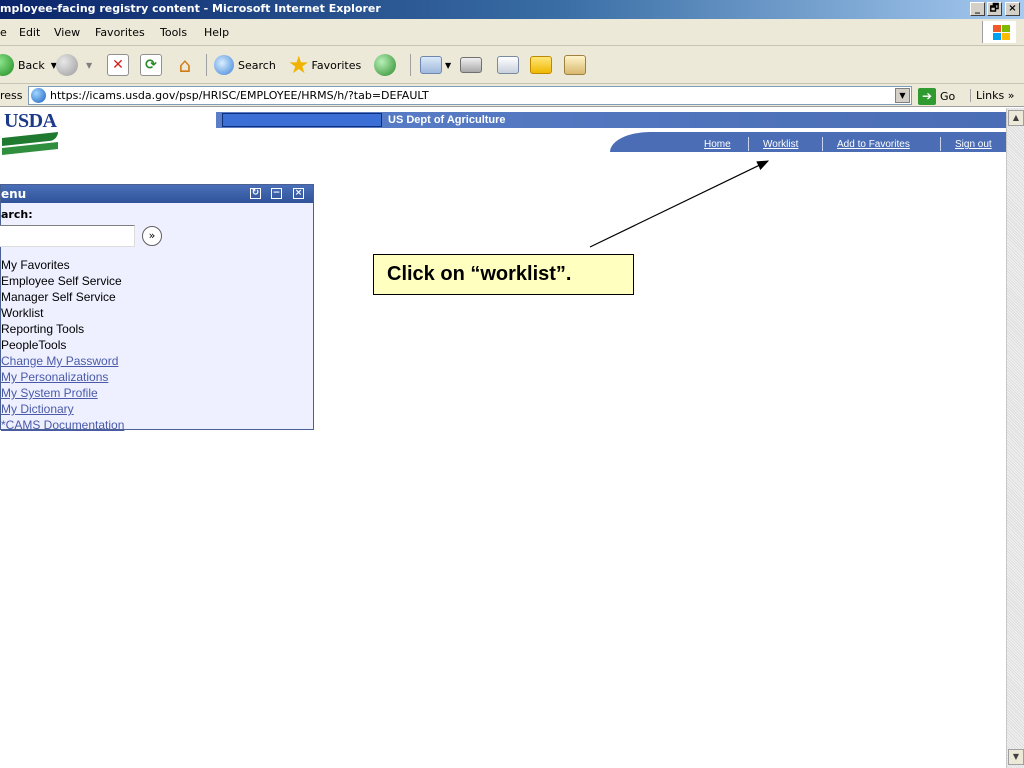 The height and width of the screenshot is (768, 1024). I want to click on org-name: US Dept of Agriculture, so click(447, 120).